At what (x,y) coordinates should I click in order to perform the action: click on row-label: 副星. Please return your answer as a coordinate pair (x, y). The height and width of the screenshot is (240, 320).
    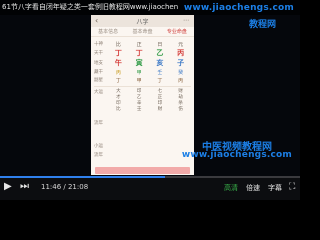
    Looking at the image, I should click on (98, 80).